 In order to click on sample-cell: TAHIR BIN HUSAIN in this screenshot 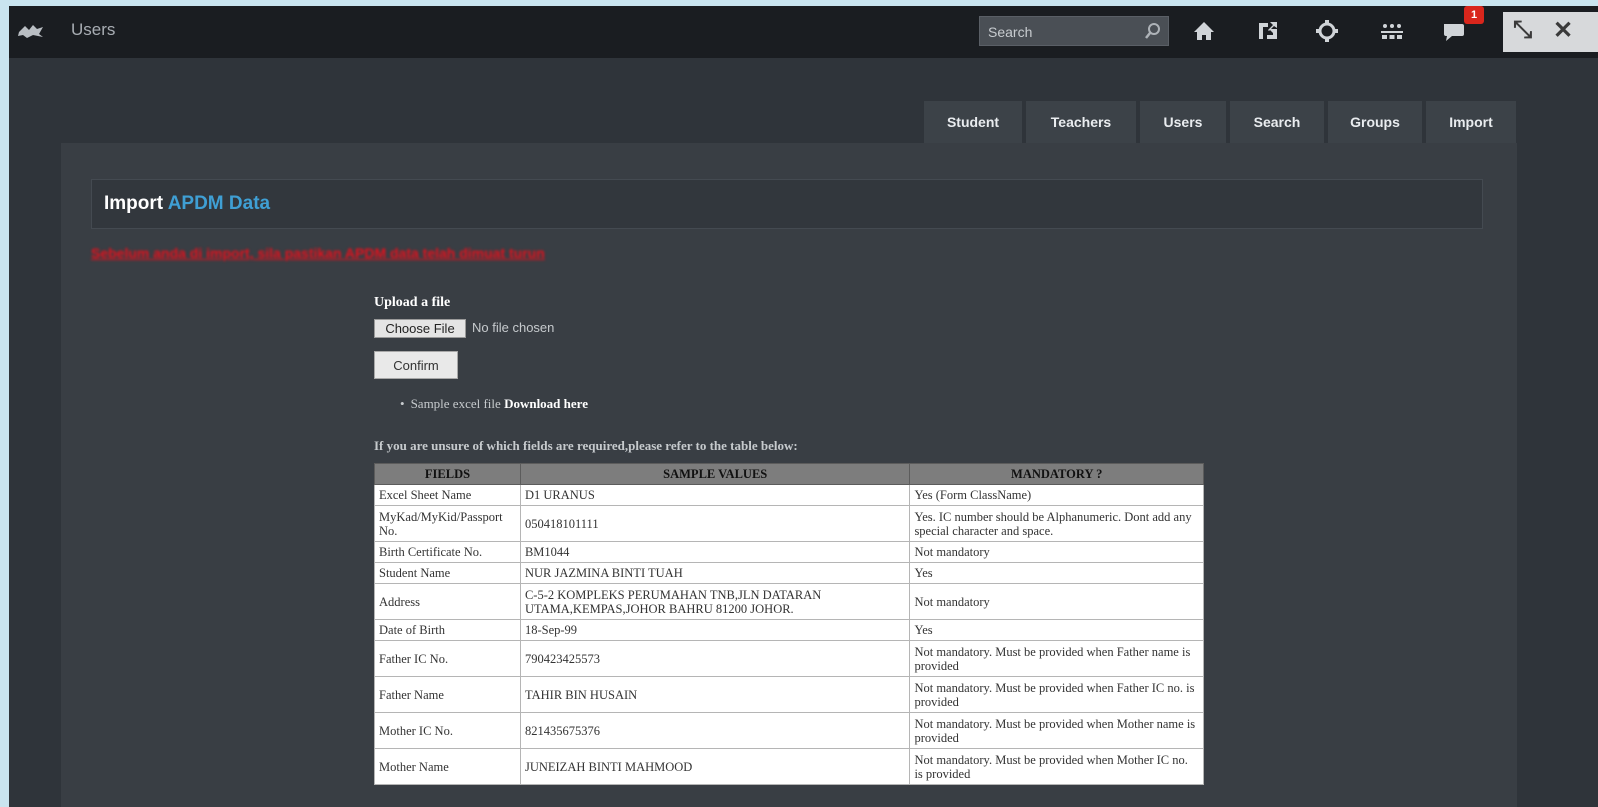, I will do `click(715, 694)`.